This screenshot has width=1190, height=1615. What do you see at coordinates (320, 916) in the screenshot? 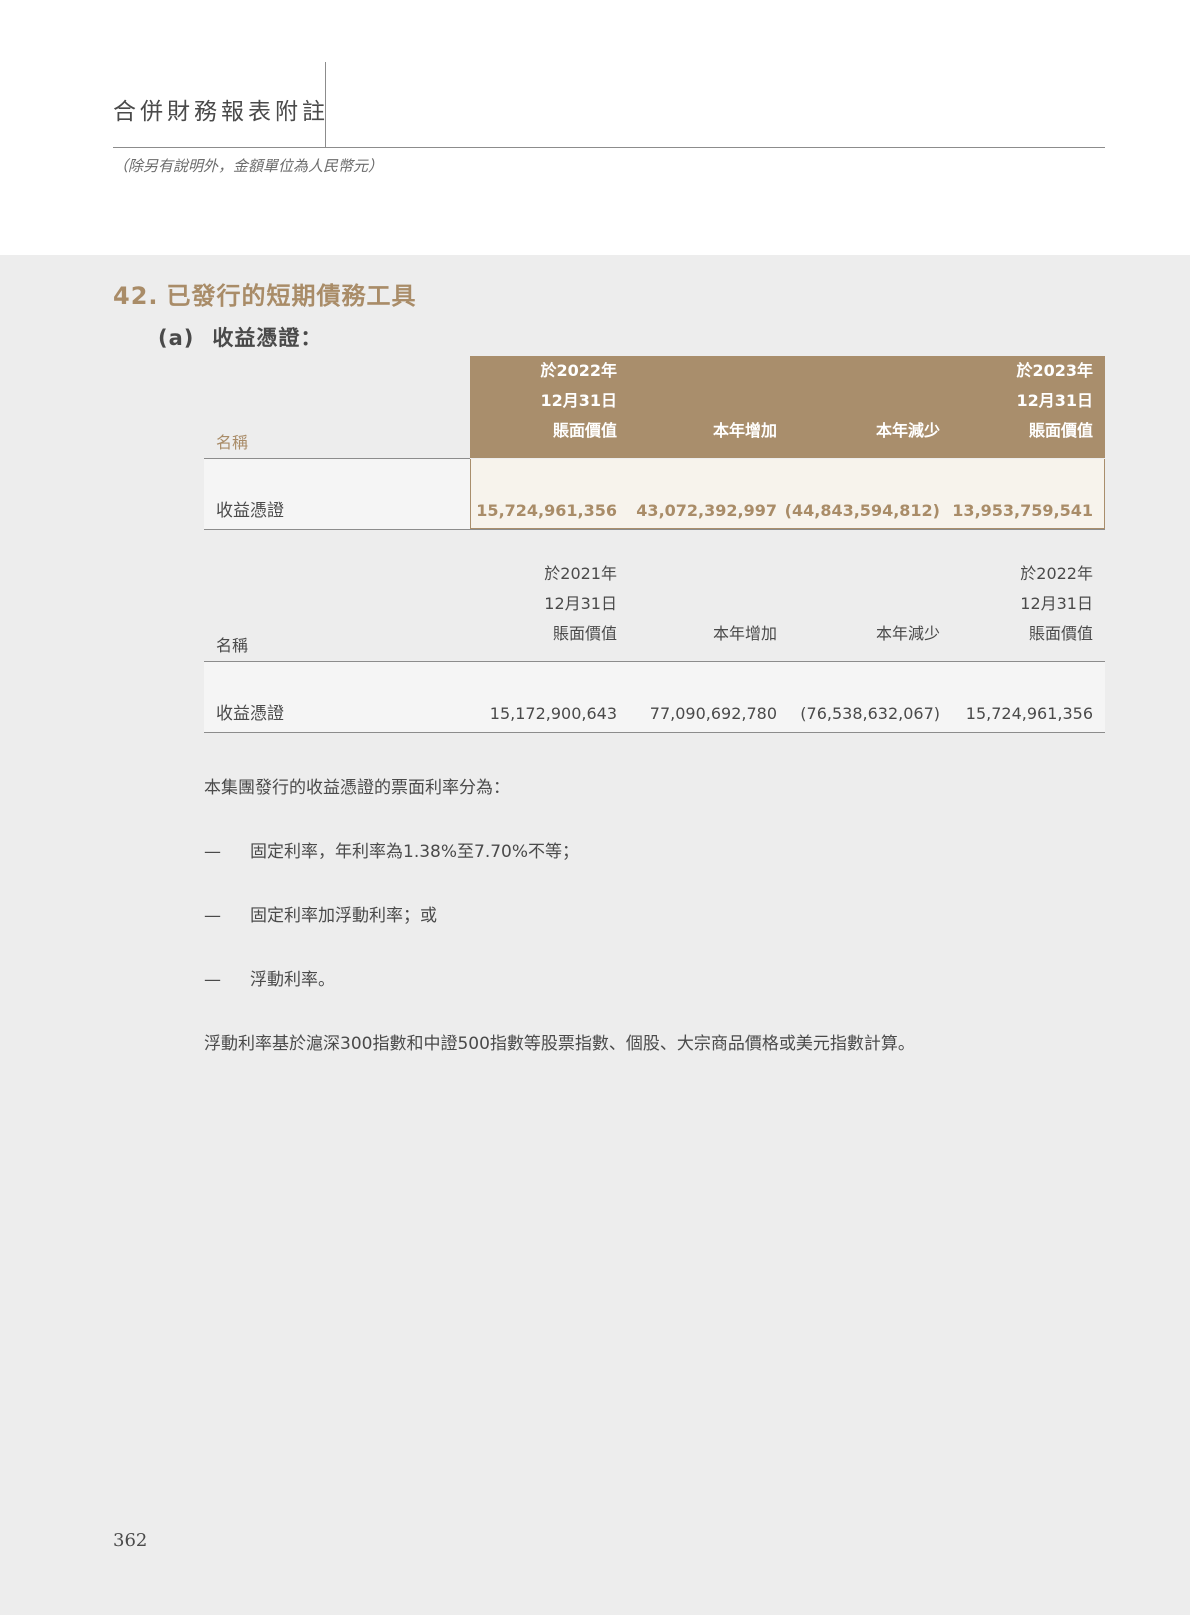
I see `bullet-item: — 固定利率加浮動利率；或` at bounding box center [320, 916].